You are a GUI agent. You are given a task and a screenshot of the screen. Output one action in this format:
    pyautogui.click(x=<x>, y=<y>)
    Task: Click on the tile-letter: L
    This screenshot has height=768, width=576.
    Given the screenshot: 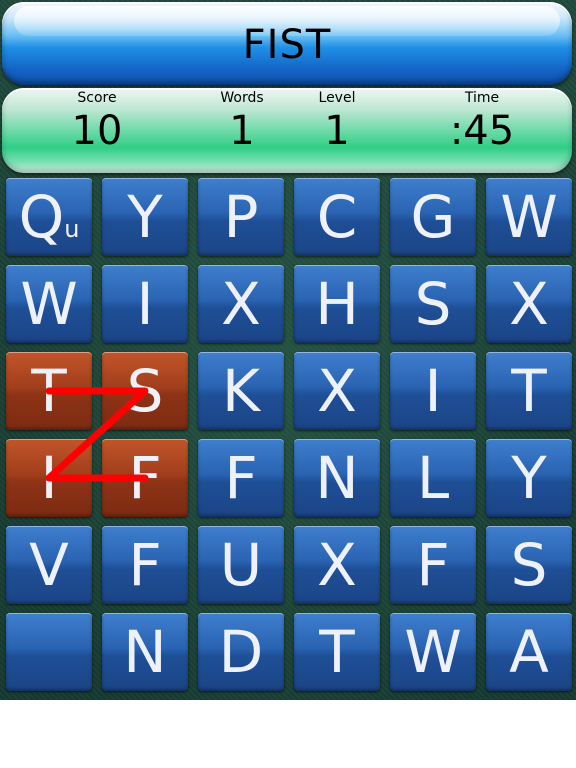 What is the action you would take?
    pyautogui.click(x=433, y=478)
    